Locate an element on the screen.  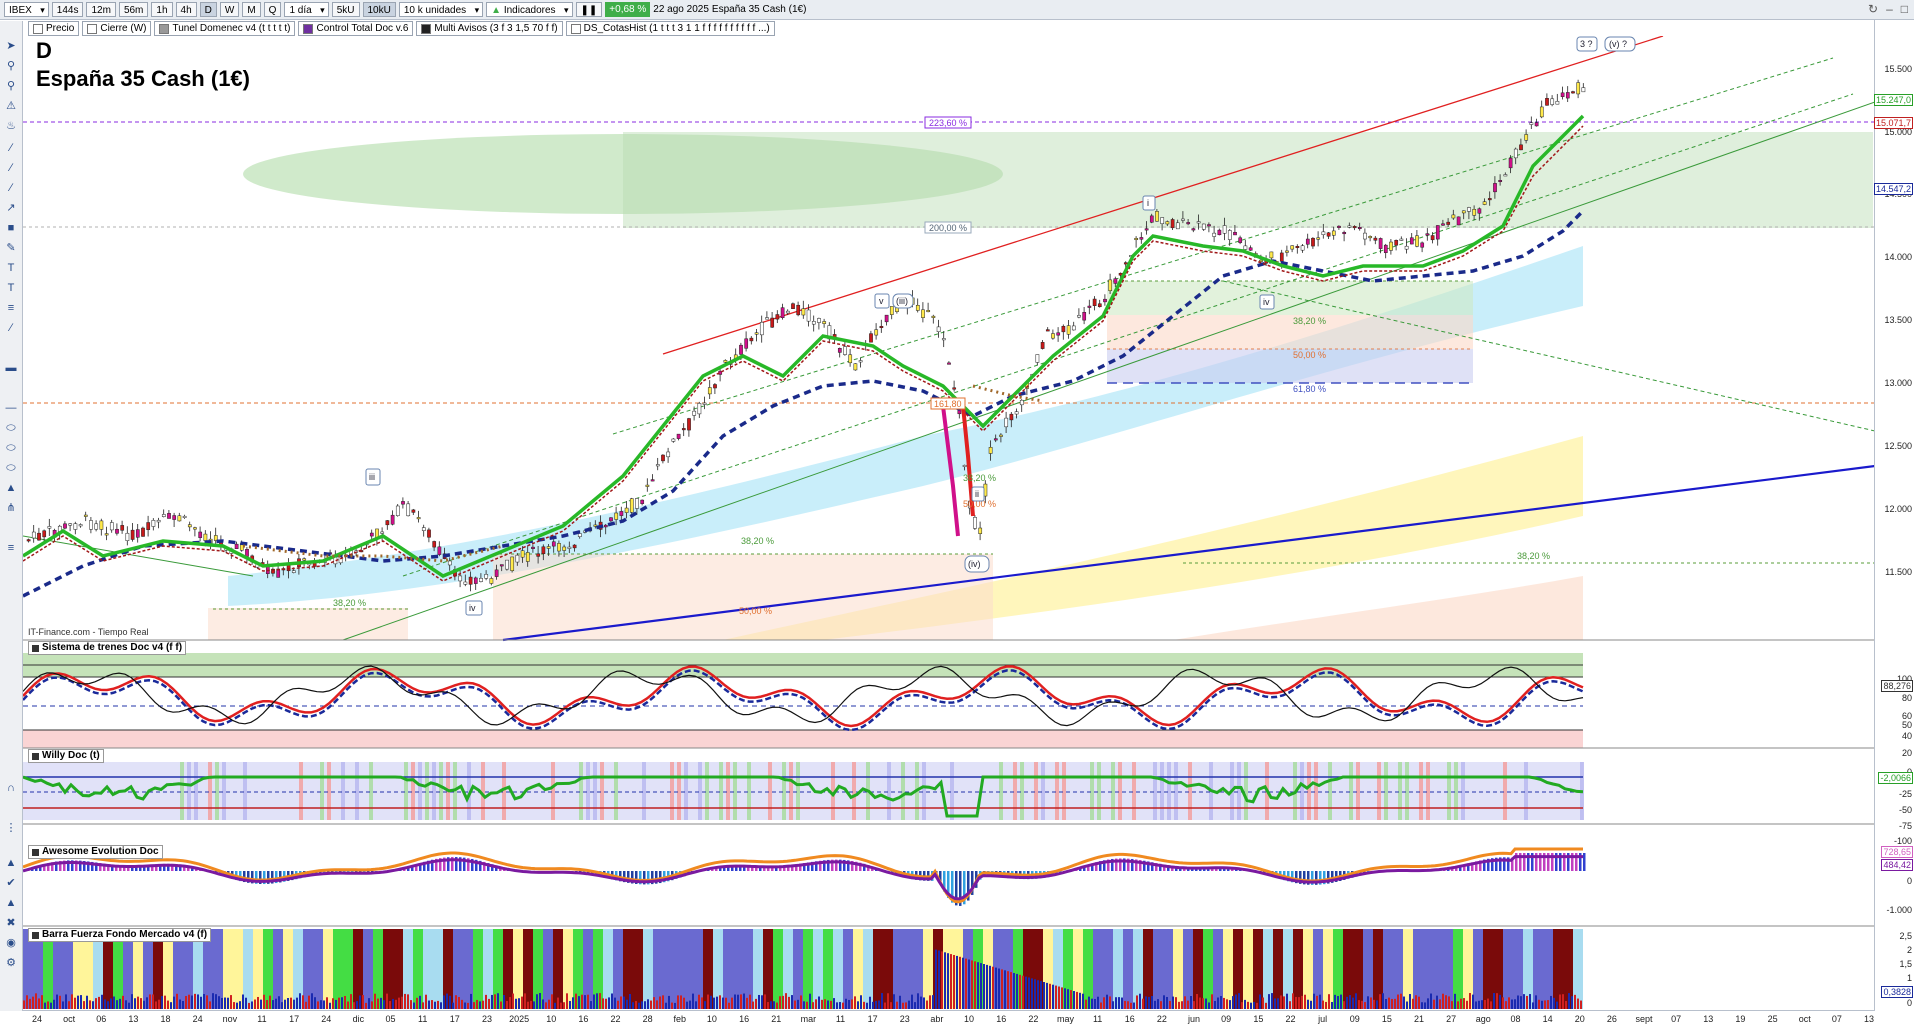
magnet-icon: ∩ is located at coordinates (11, 788).